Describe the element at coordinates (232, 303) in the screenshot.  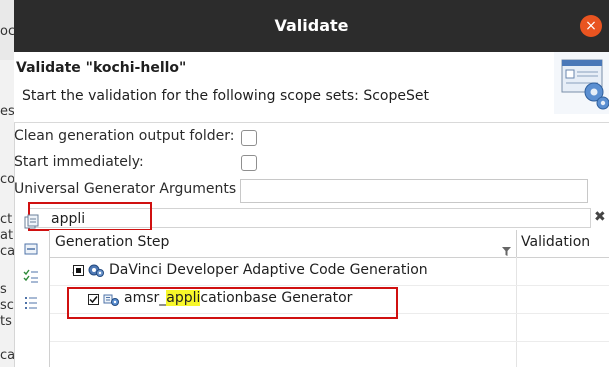
I see `annotation-box-row` at that location.